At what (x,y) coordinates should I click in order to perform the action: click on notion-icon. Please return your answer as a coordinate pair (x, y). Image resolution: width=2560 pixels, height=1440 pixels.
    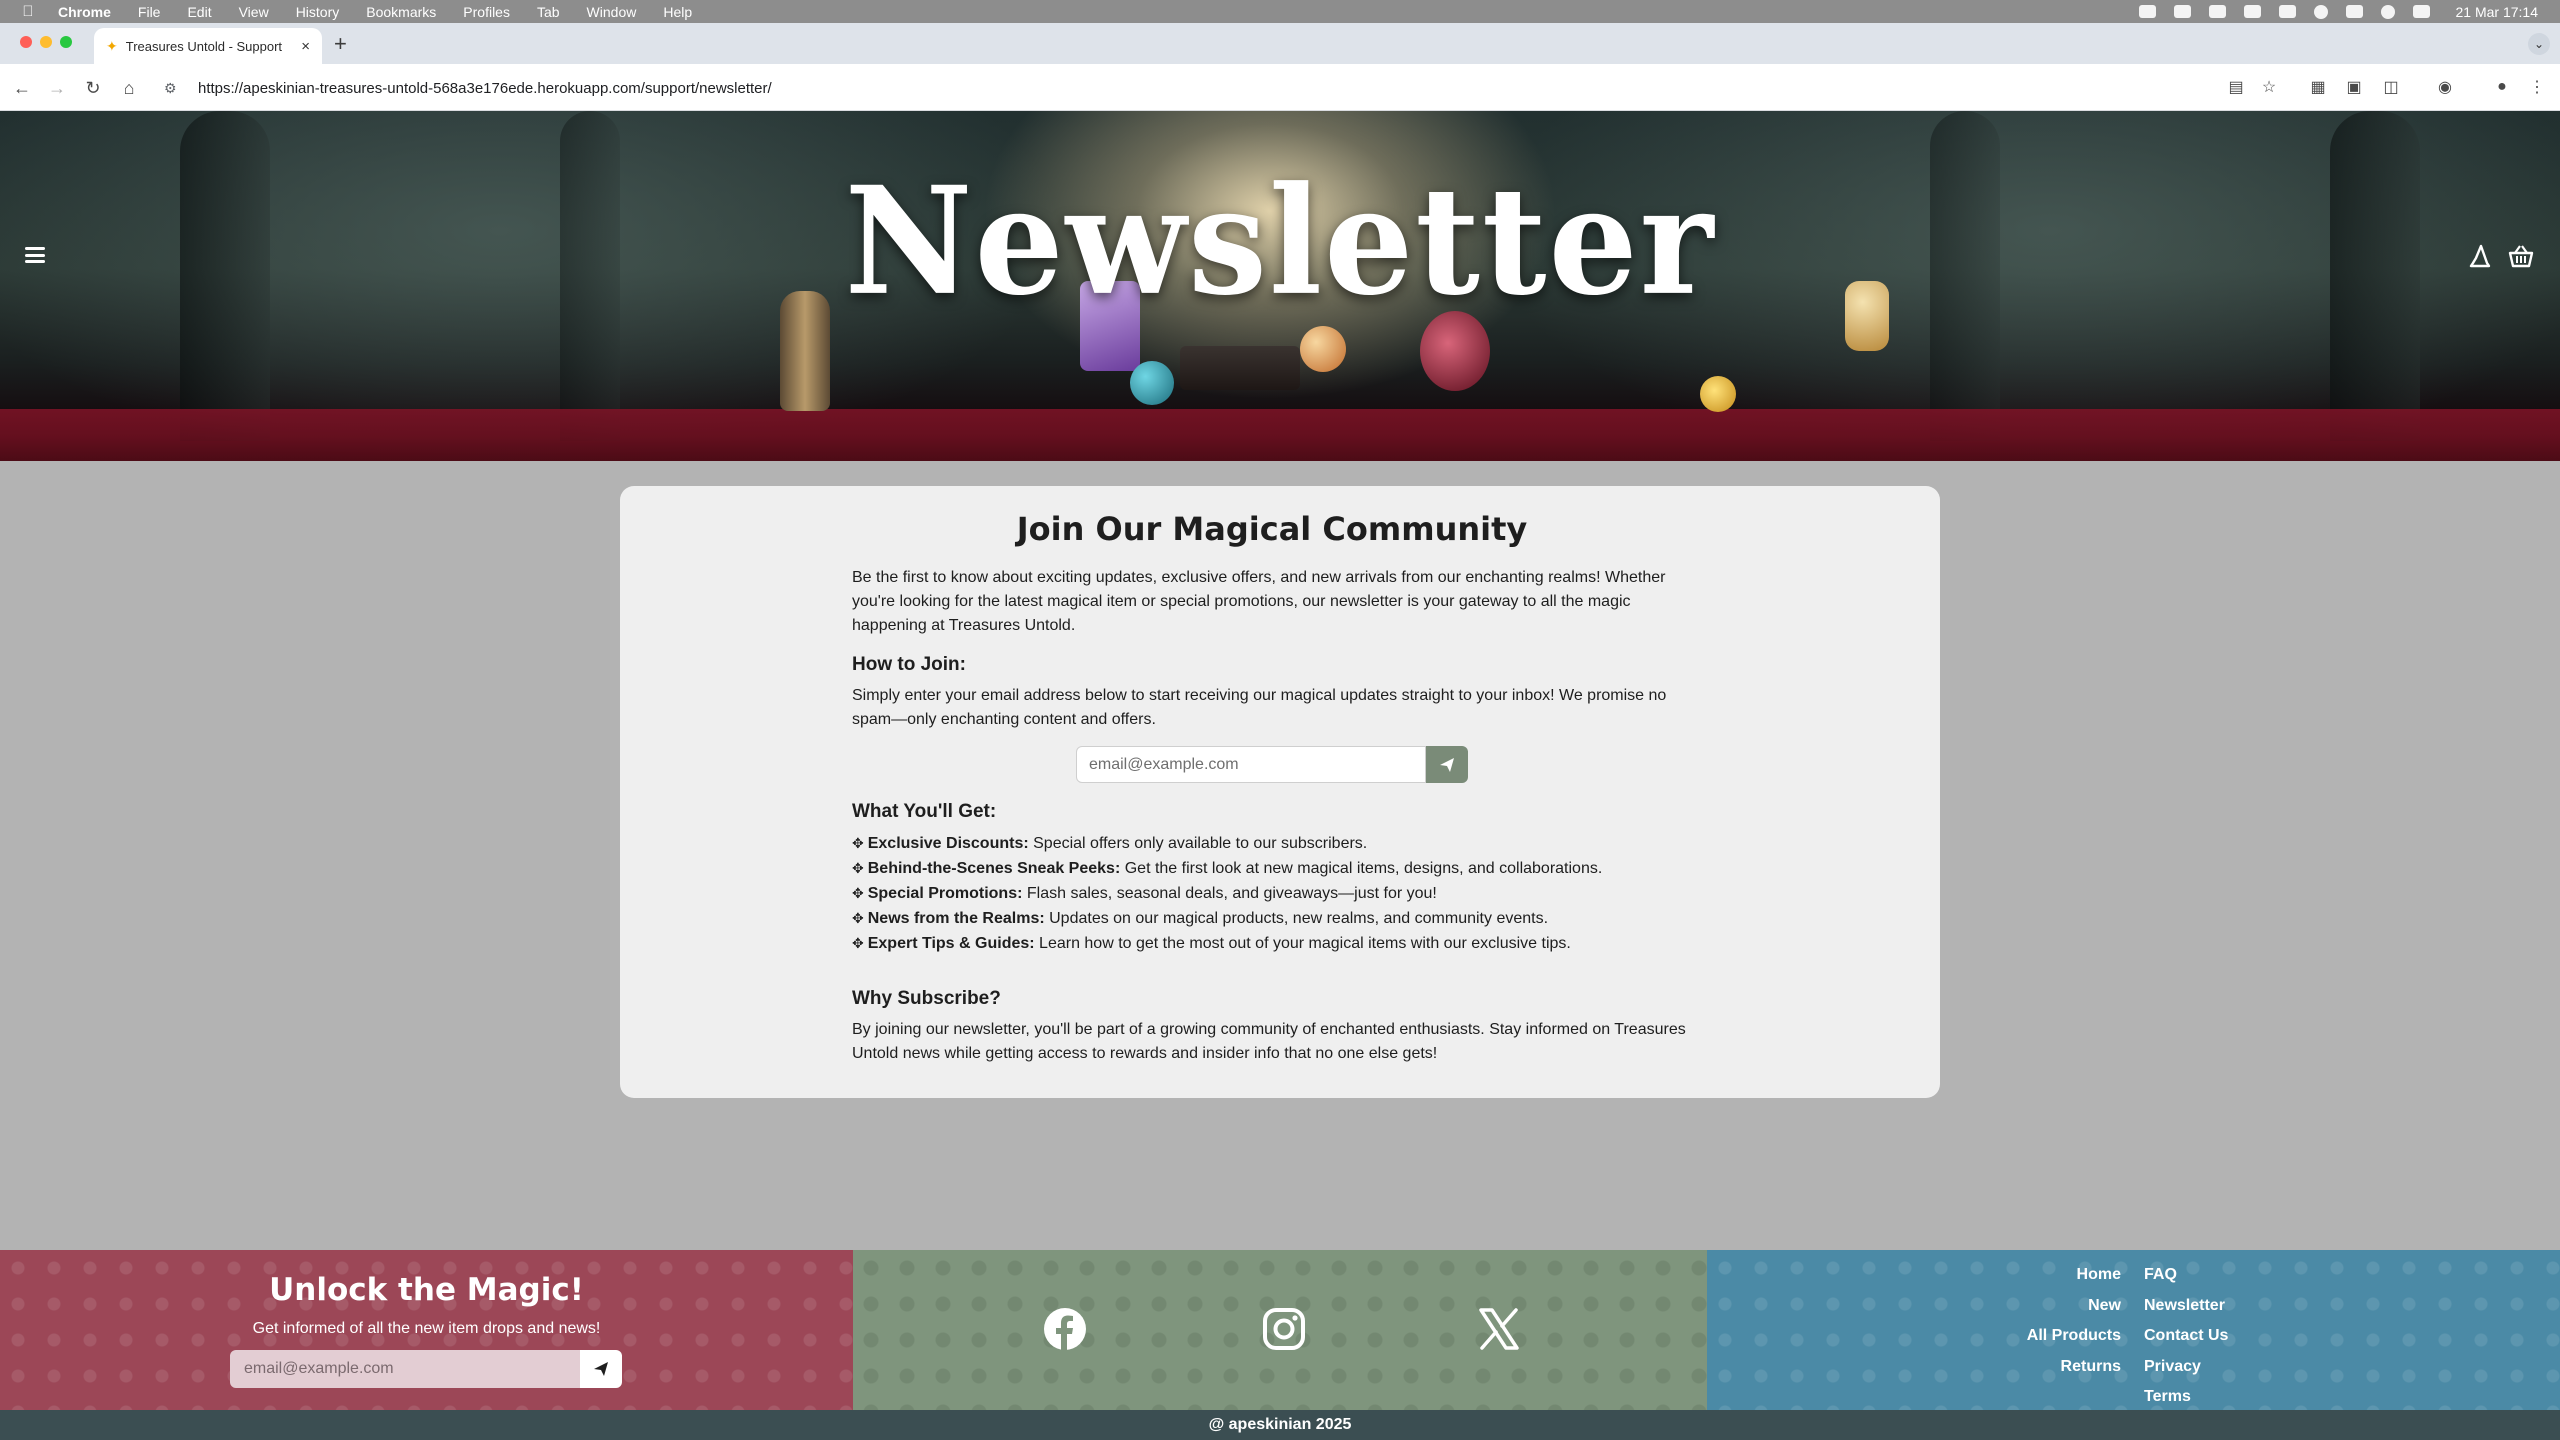
    Looking at the image, I should click on (2182, 11).